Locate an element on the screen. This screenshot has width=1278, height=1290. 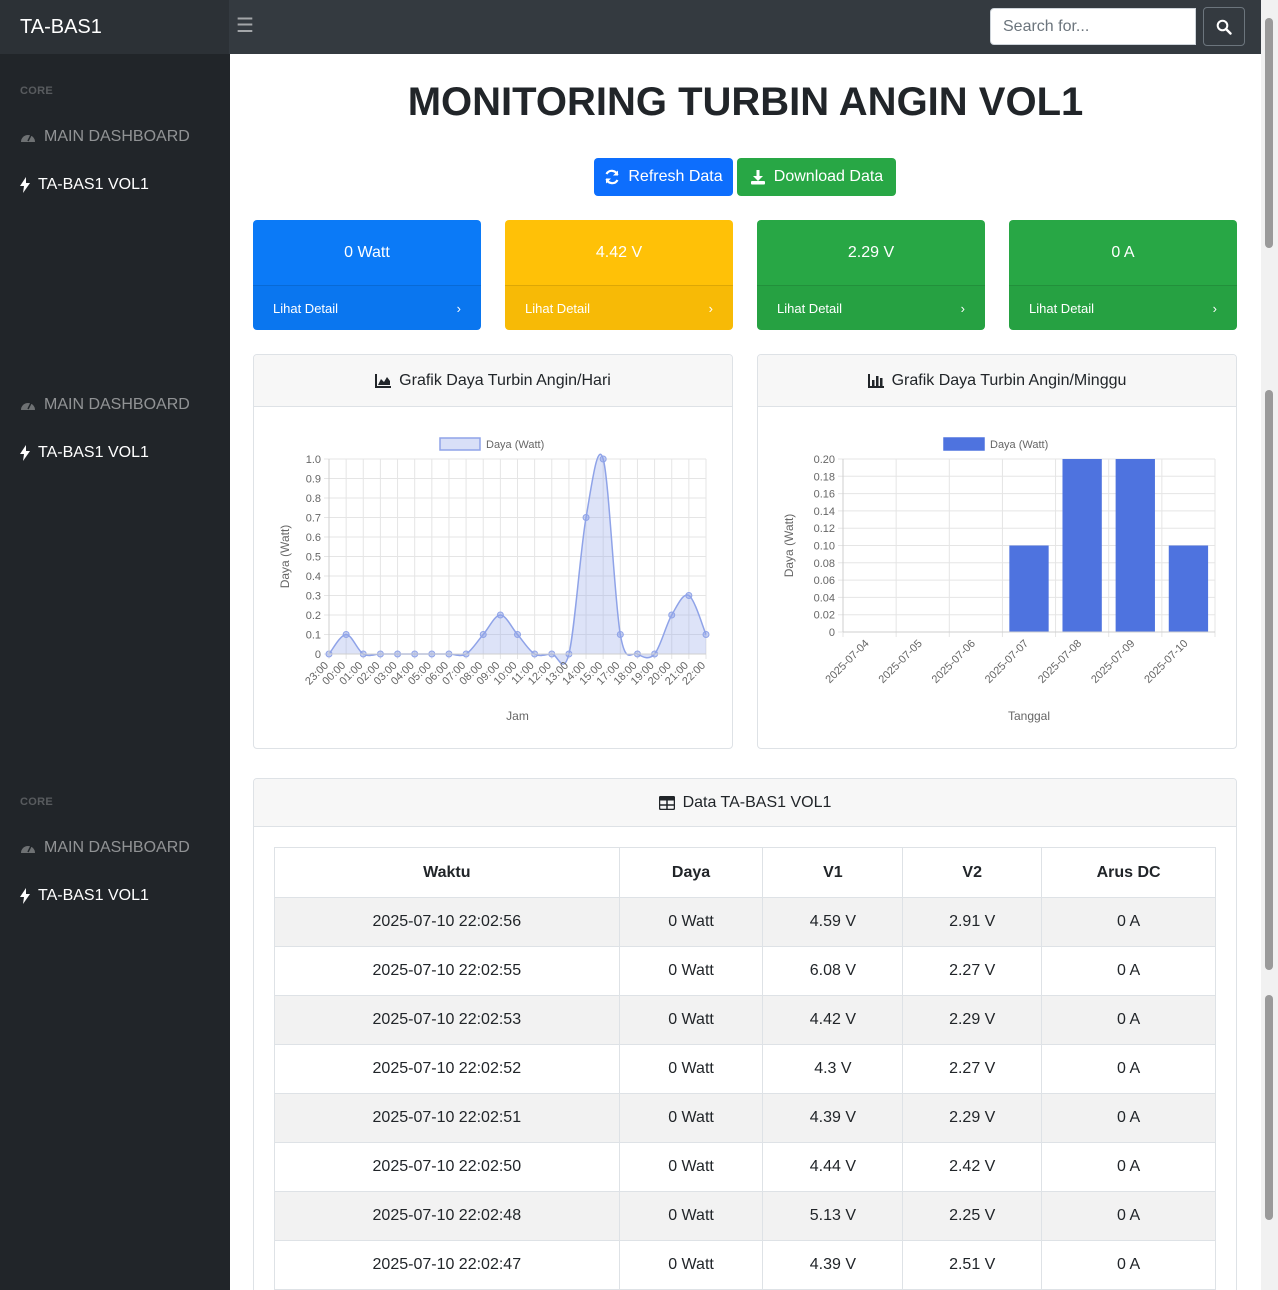
x-axis-title: Tanggal is located at coordinates (1029, 716).